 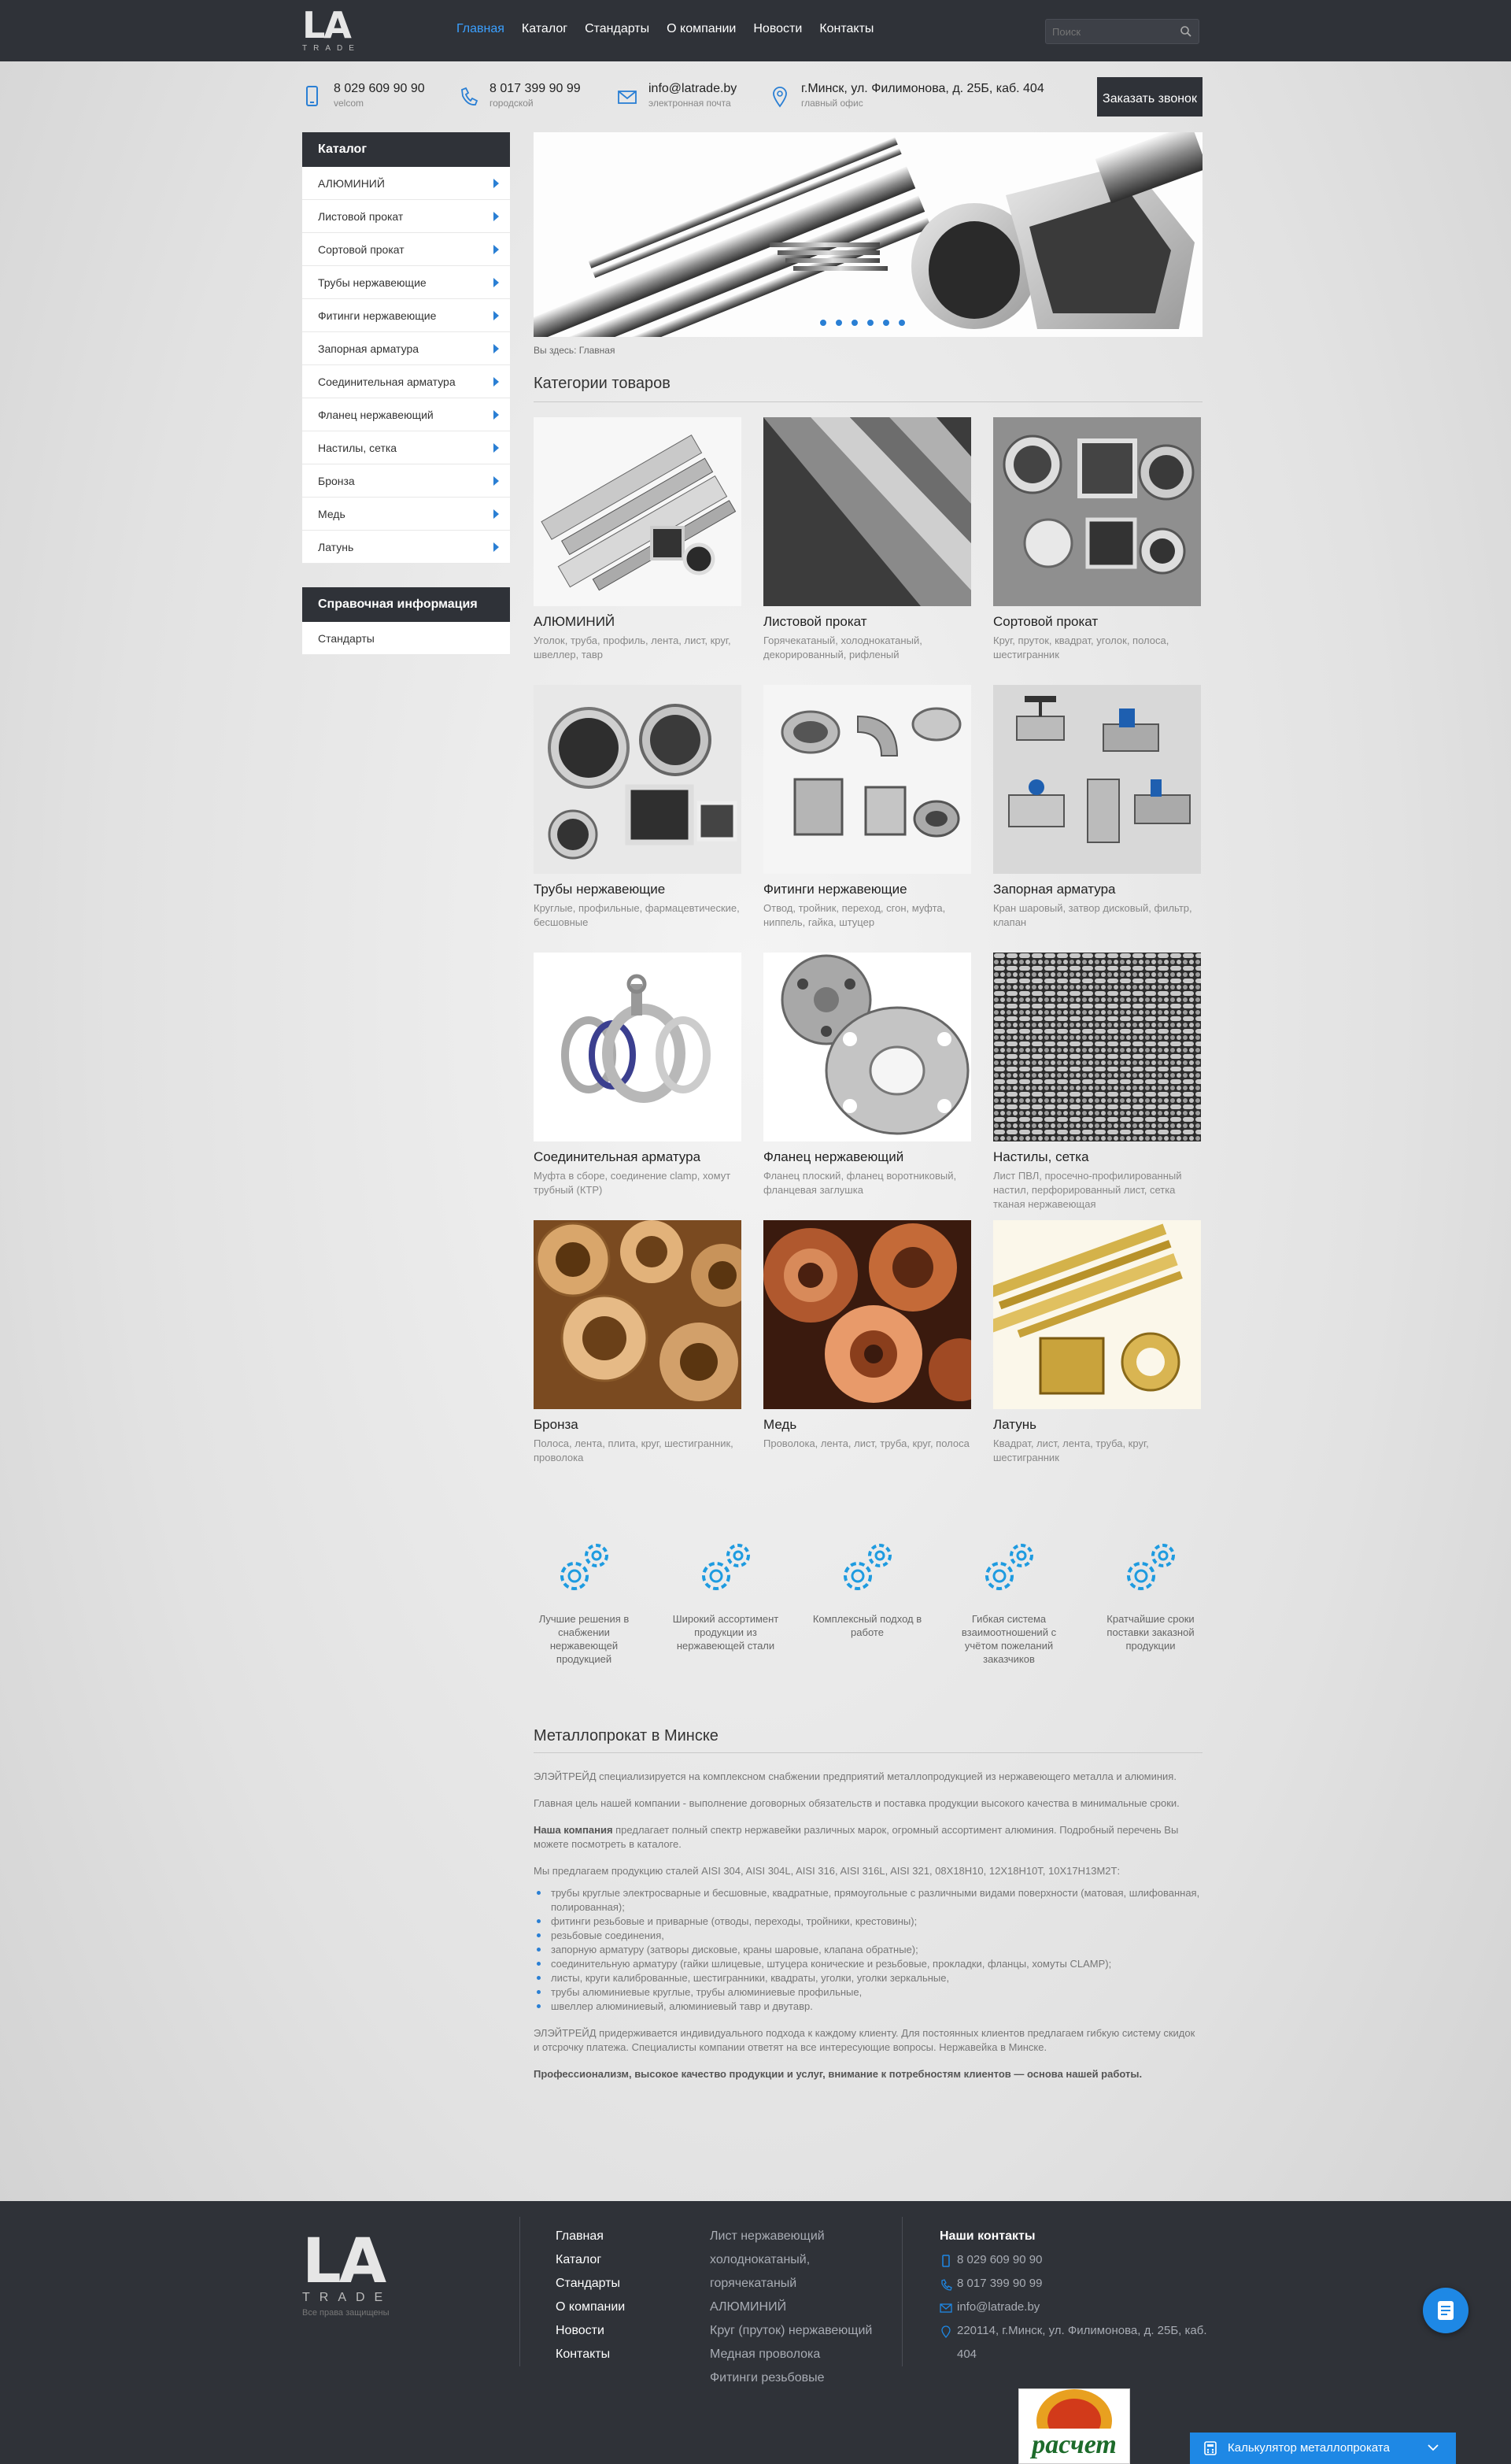 I want to click on product-name: Сортовой прокат, so click(x=1097, y=622).